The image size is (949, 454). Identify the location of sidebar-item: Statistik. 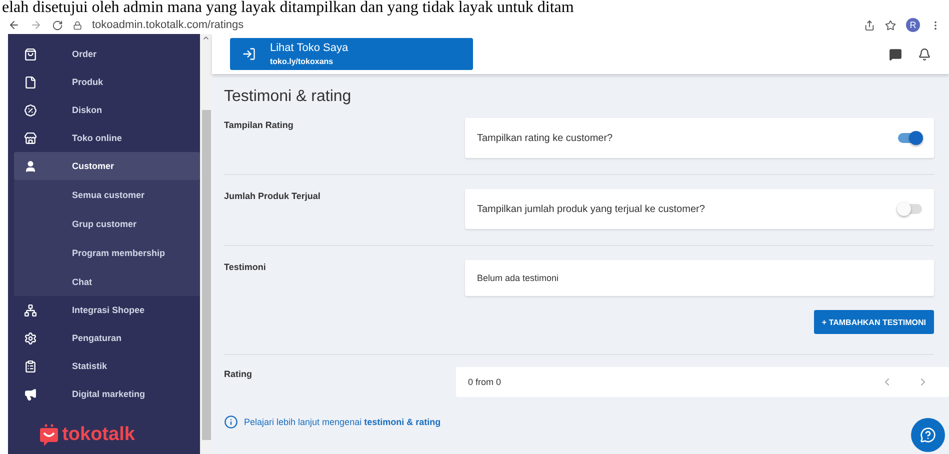
(107, 366).